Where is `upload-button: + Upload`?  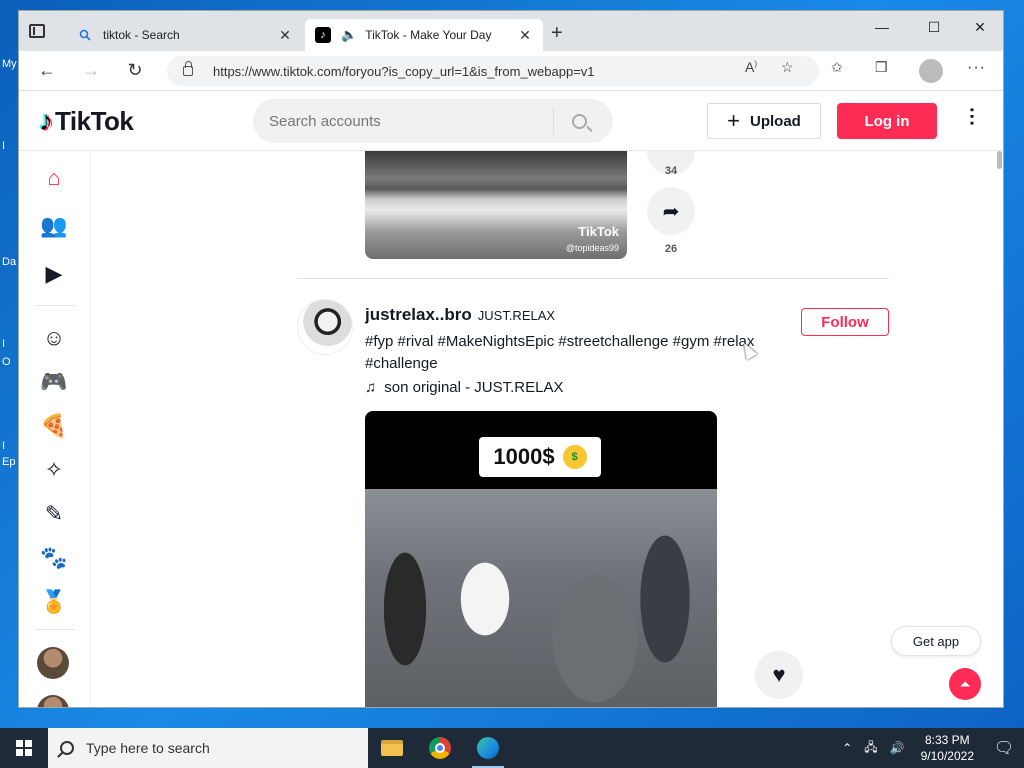 upload-button: + Upload is located at coordinates (764, 121).